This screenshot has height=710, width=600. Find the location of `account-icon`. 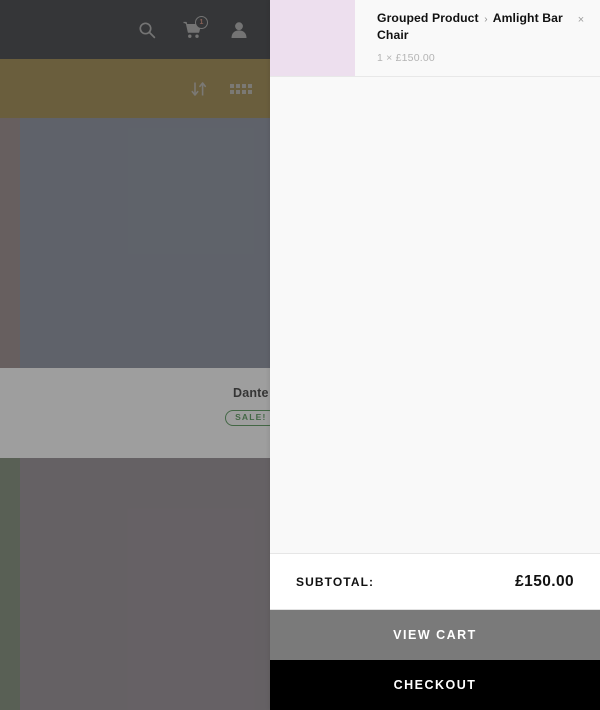

account-icon is located at coordinates (239, 30).